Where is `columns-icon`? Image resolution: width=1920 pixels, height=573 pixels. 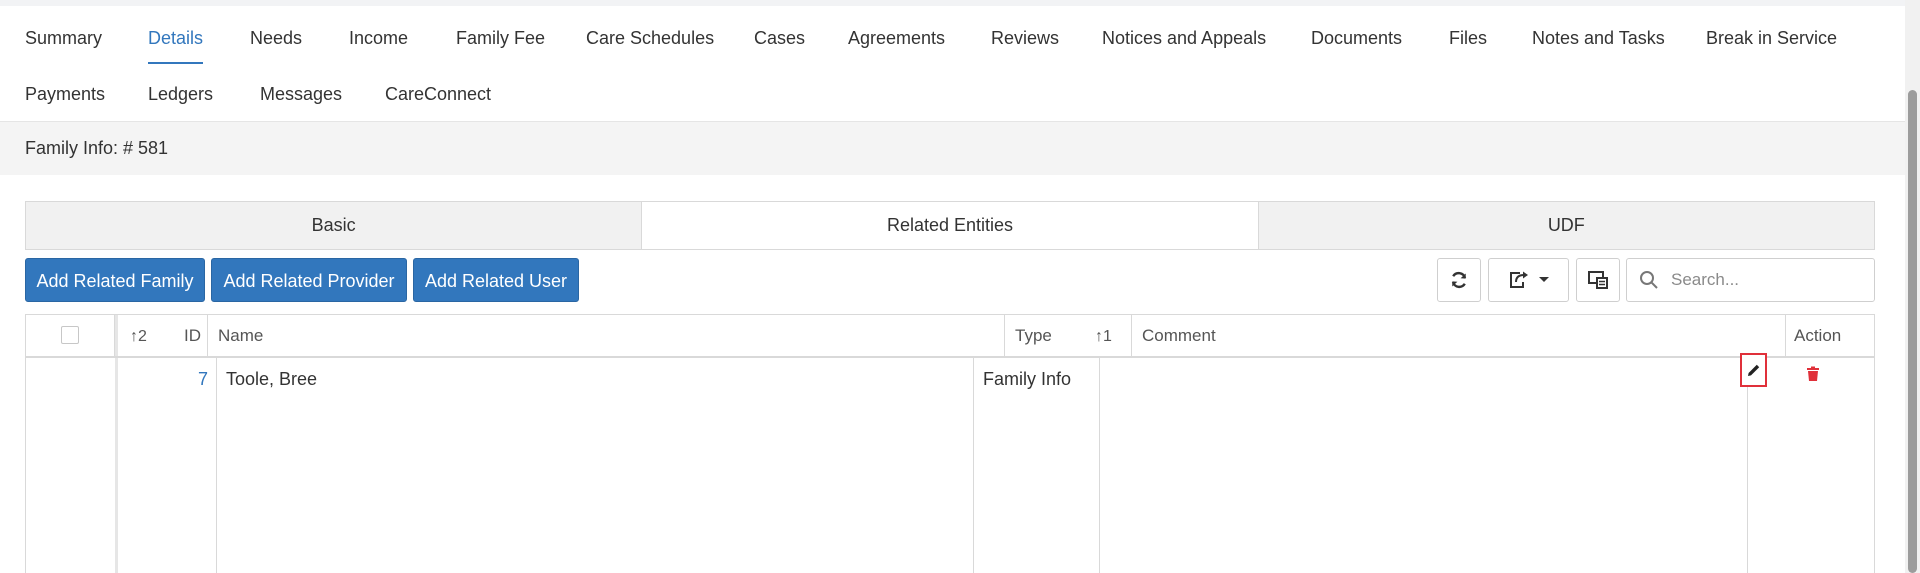
columns-icon is located at coordinates (1598, 280).